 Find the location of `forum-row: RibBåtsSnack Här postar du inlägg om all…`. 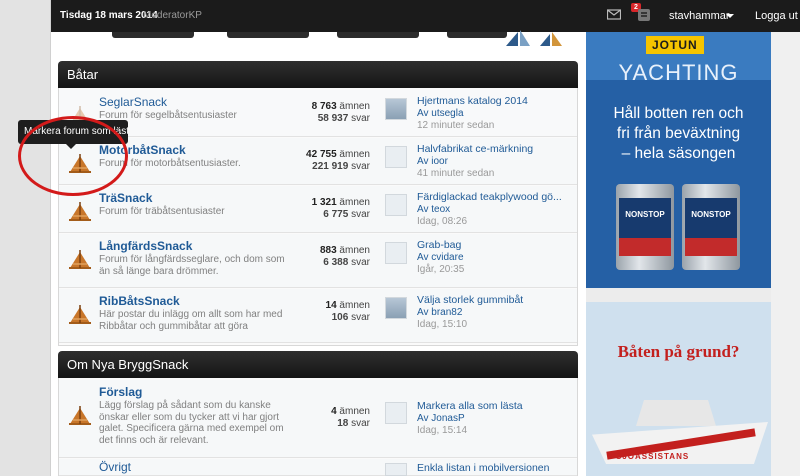

forum-row: RibBåtsSnack Här postar du inlägg om all… is located at coordinates (318, 316).